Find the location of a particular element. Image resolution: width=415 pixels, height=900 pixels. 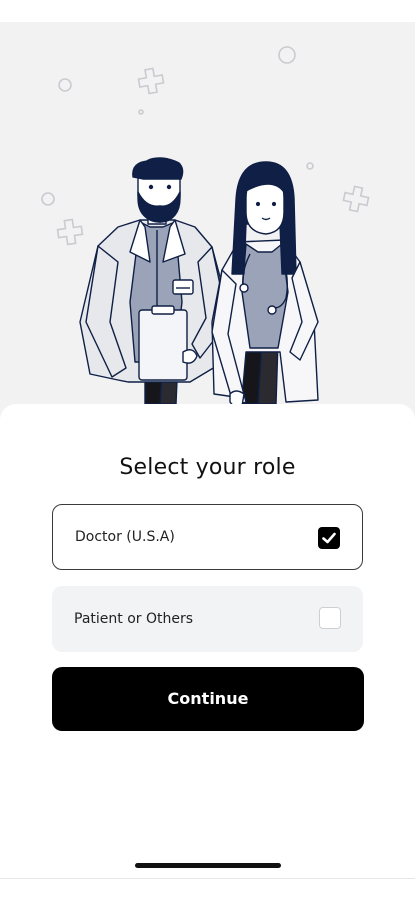

continue-button: Continue is located at coordinates (208, 699).